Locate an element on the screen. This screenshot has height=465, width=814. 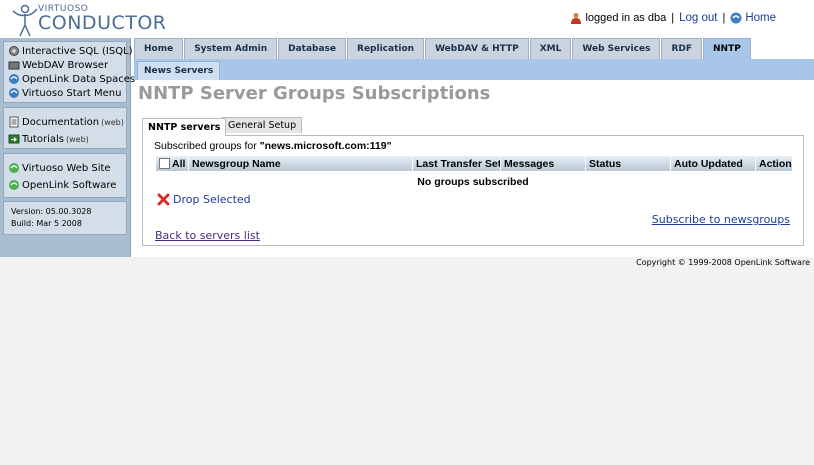
sidebar-item-openlink: OpenLink Software is located at coordinates (62, 185).